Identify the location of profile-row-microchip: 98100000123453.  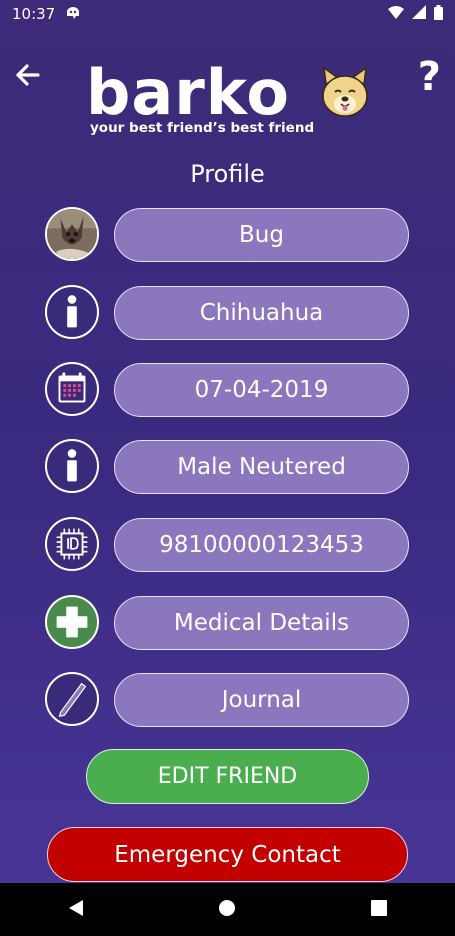
(227, 545).